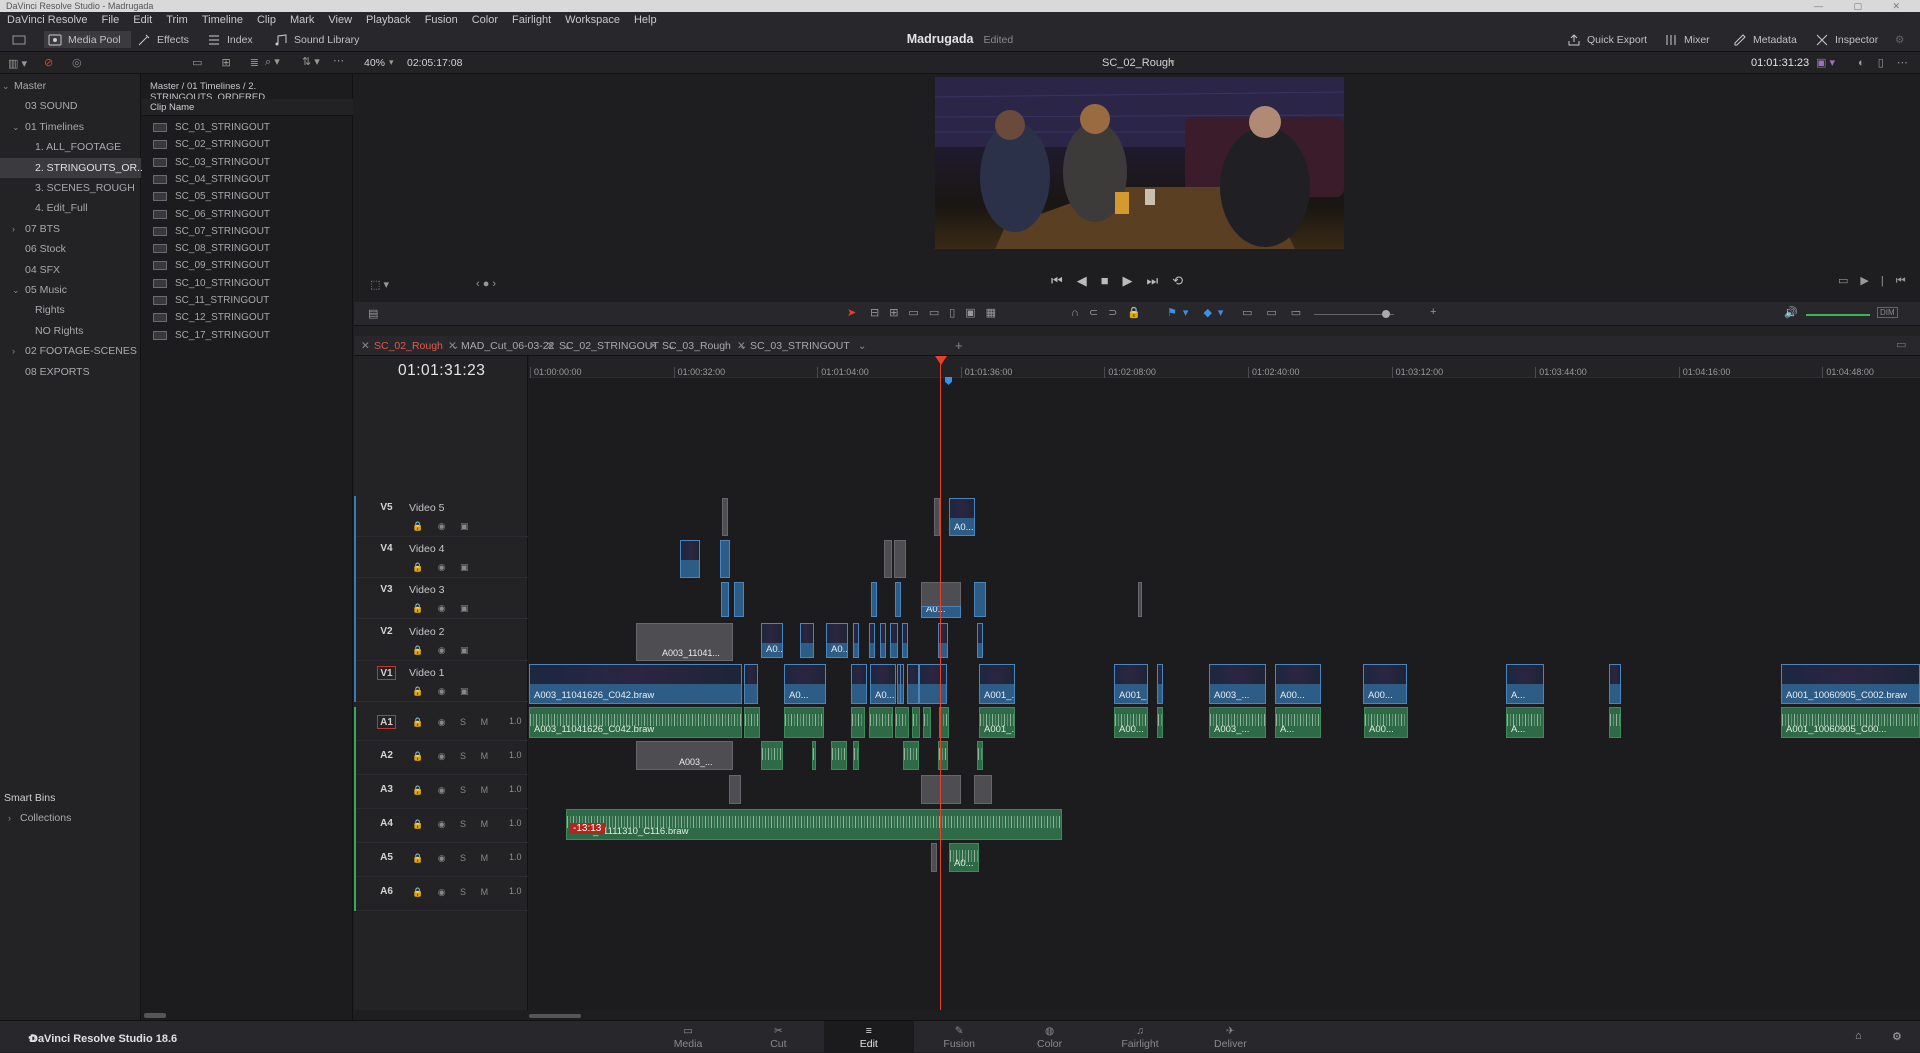  I want to click on track-name: Video 5, so click(426, 508).